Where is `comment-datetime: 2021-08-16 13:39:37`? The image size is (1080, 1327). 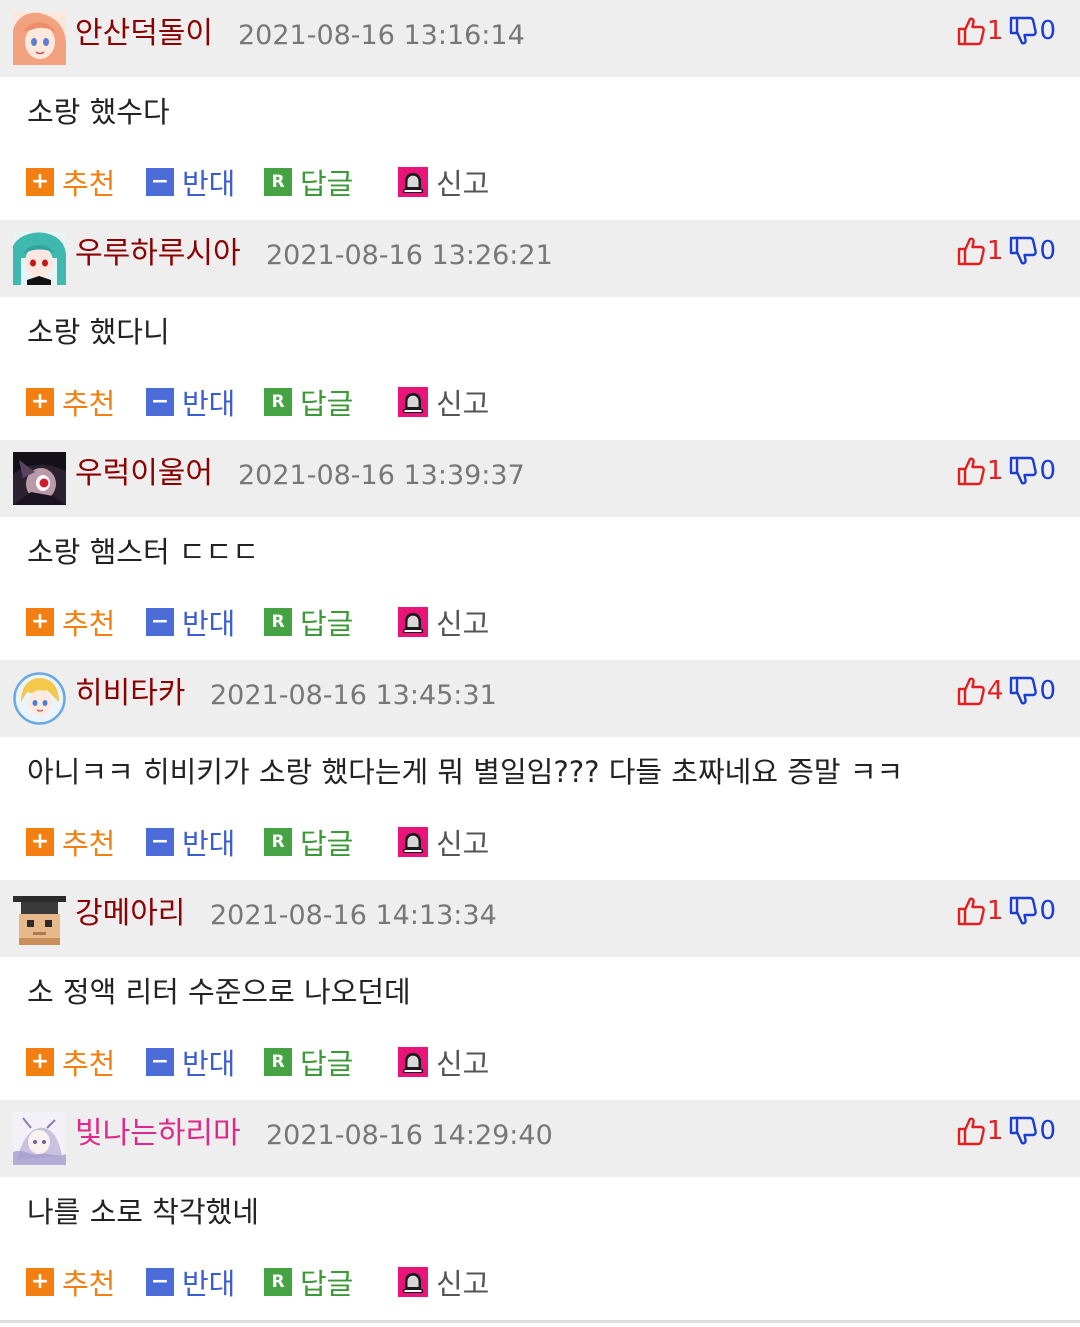
comment-datetime: 2021-08-16 13:39:37 is located at coordinates (381, 475).